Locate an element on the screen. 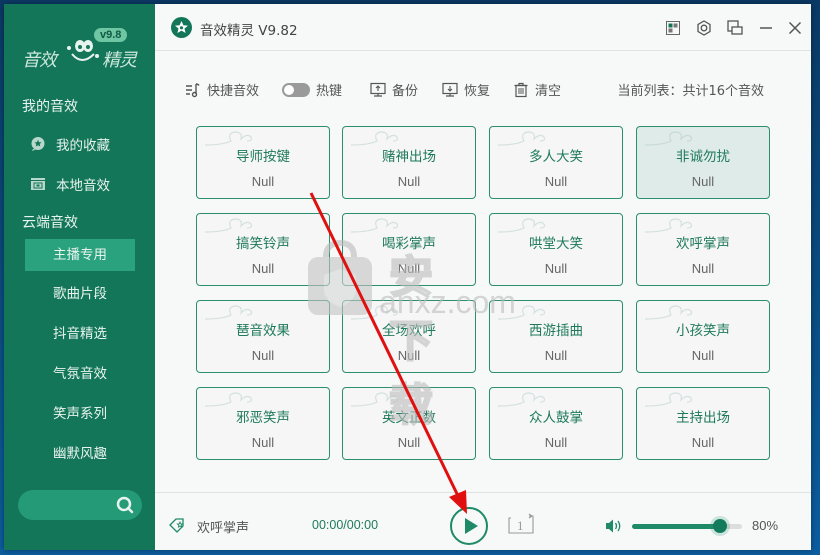 The image size is (820, 555). loop-mode-button: 1 is located at coordinates (521, 526).